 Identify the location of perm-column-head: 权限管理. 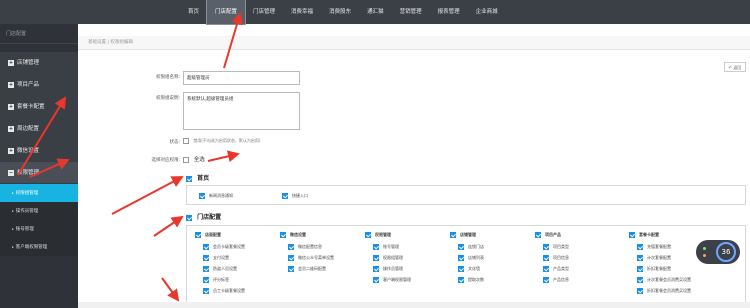
(378, 235).